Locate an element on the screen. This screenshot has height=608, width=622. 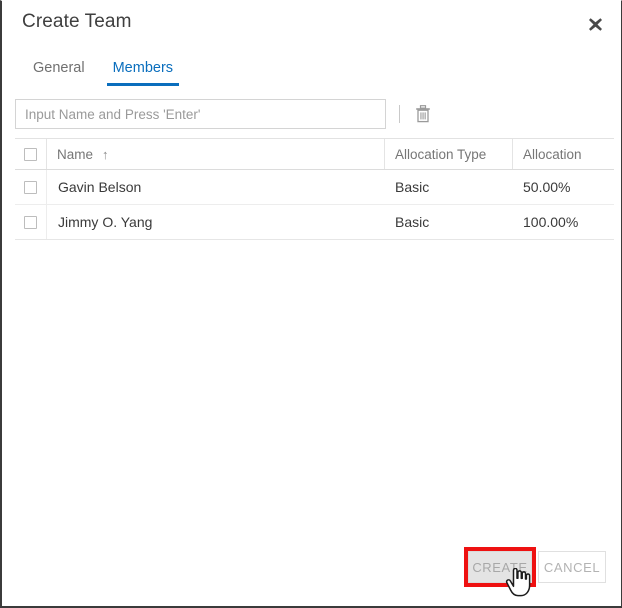
cell-name: Jimmy O. Yang is located at coordinates (105, 222).